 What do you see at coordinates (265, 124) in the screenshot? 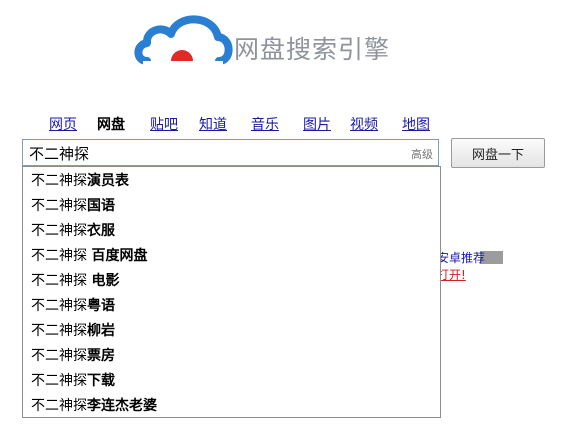
I see `nav-item: 音乐` at bounding box center [265, 124].